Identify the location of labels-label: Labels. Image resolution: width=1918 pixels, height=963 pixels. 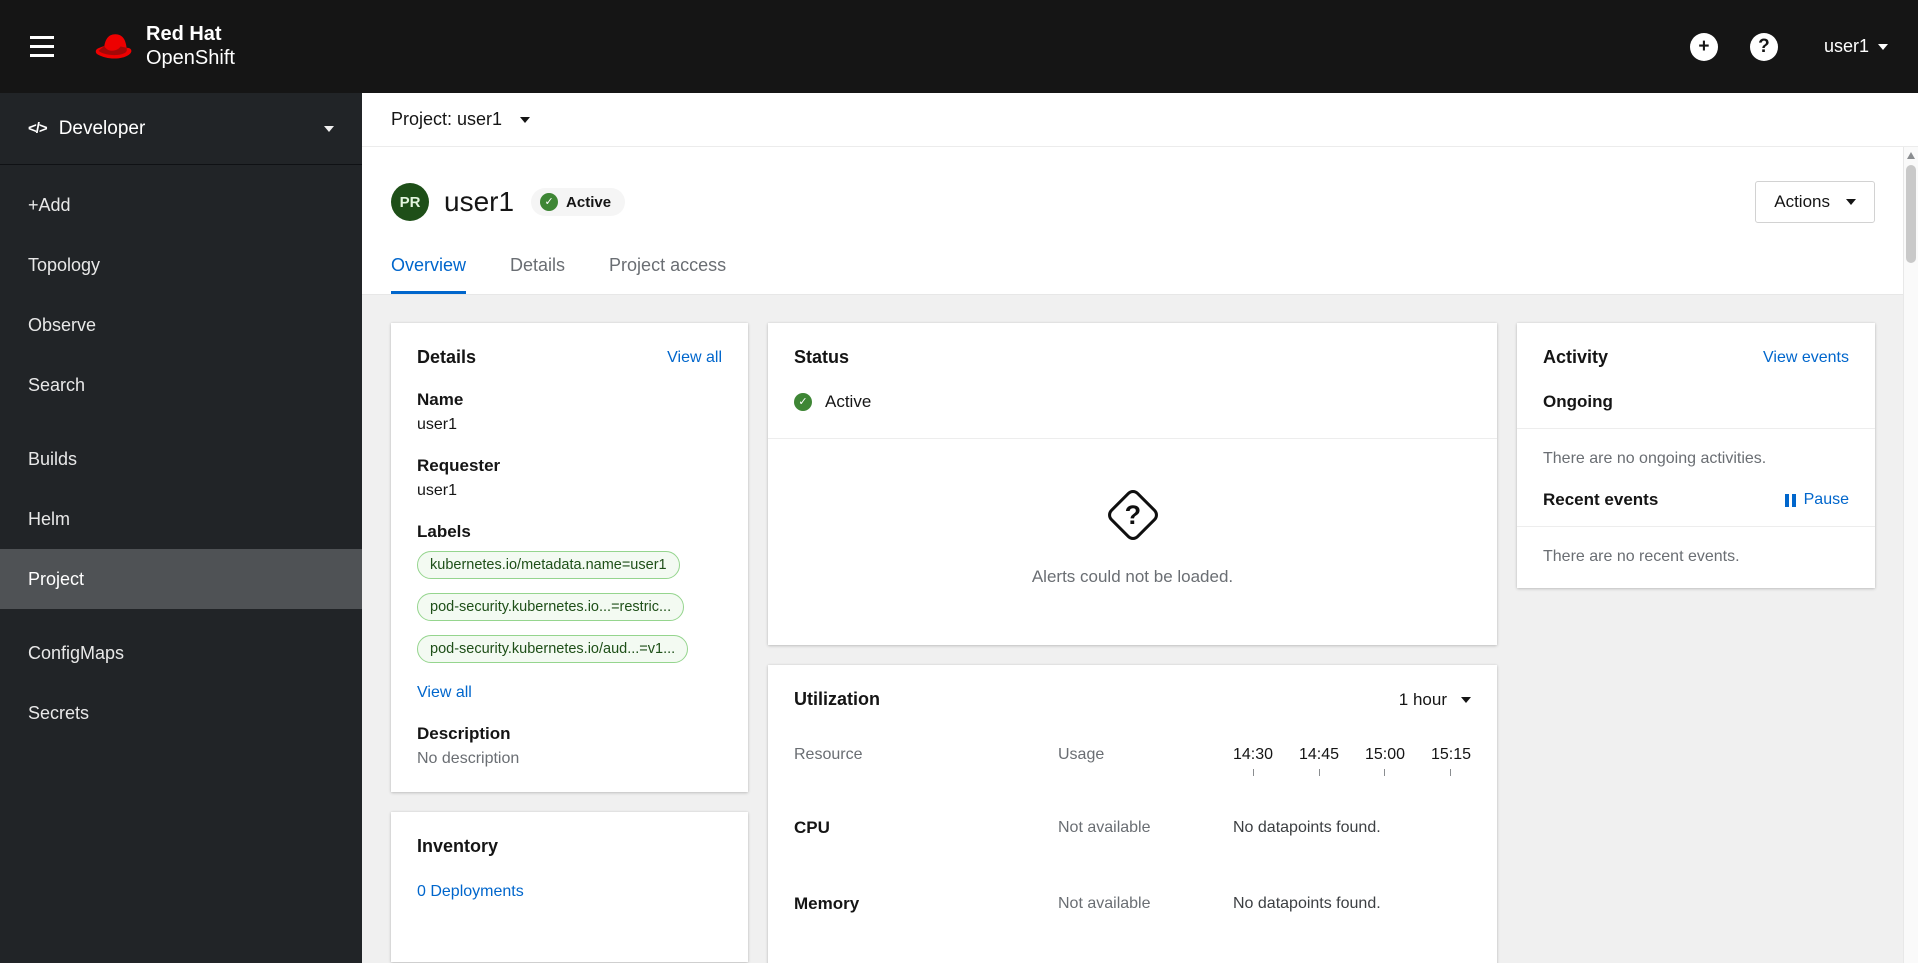
(444, 531).